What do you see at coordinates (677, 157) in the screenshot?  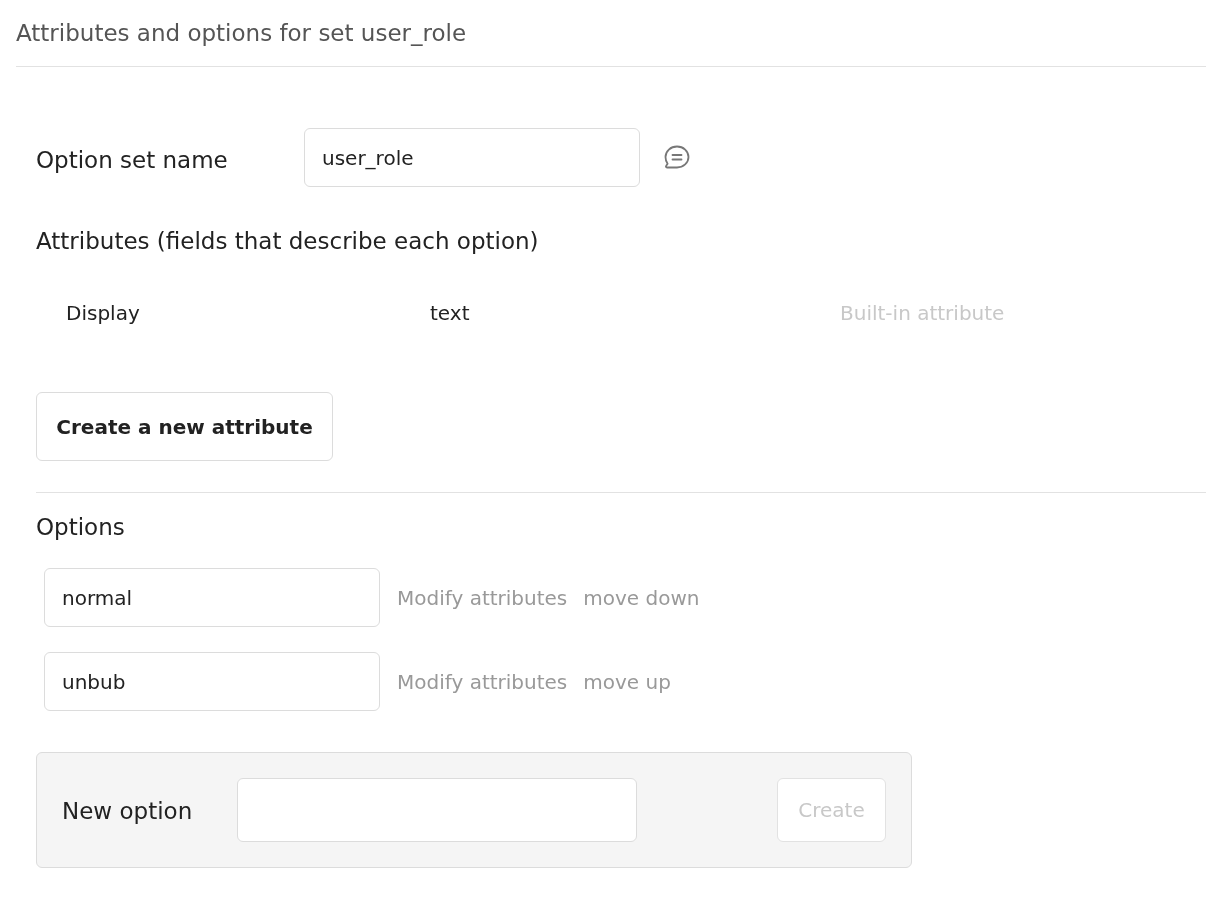 I see `comment-icon` at bounding box center [677, 157].